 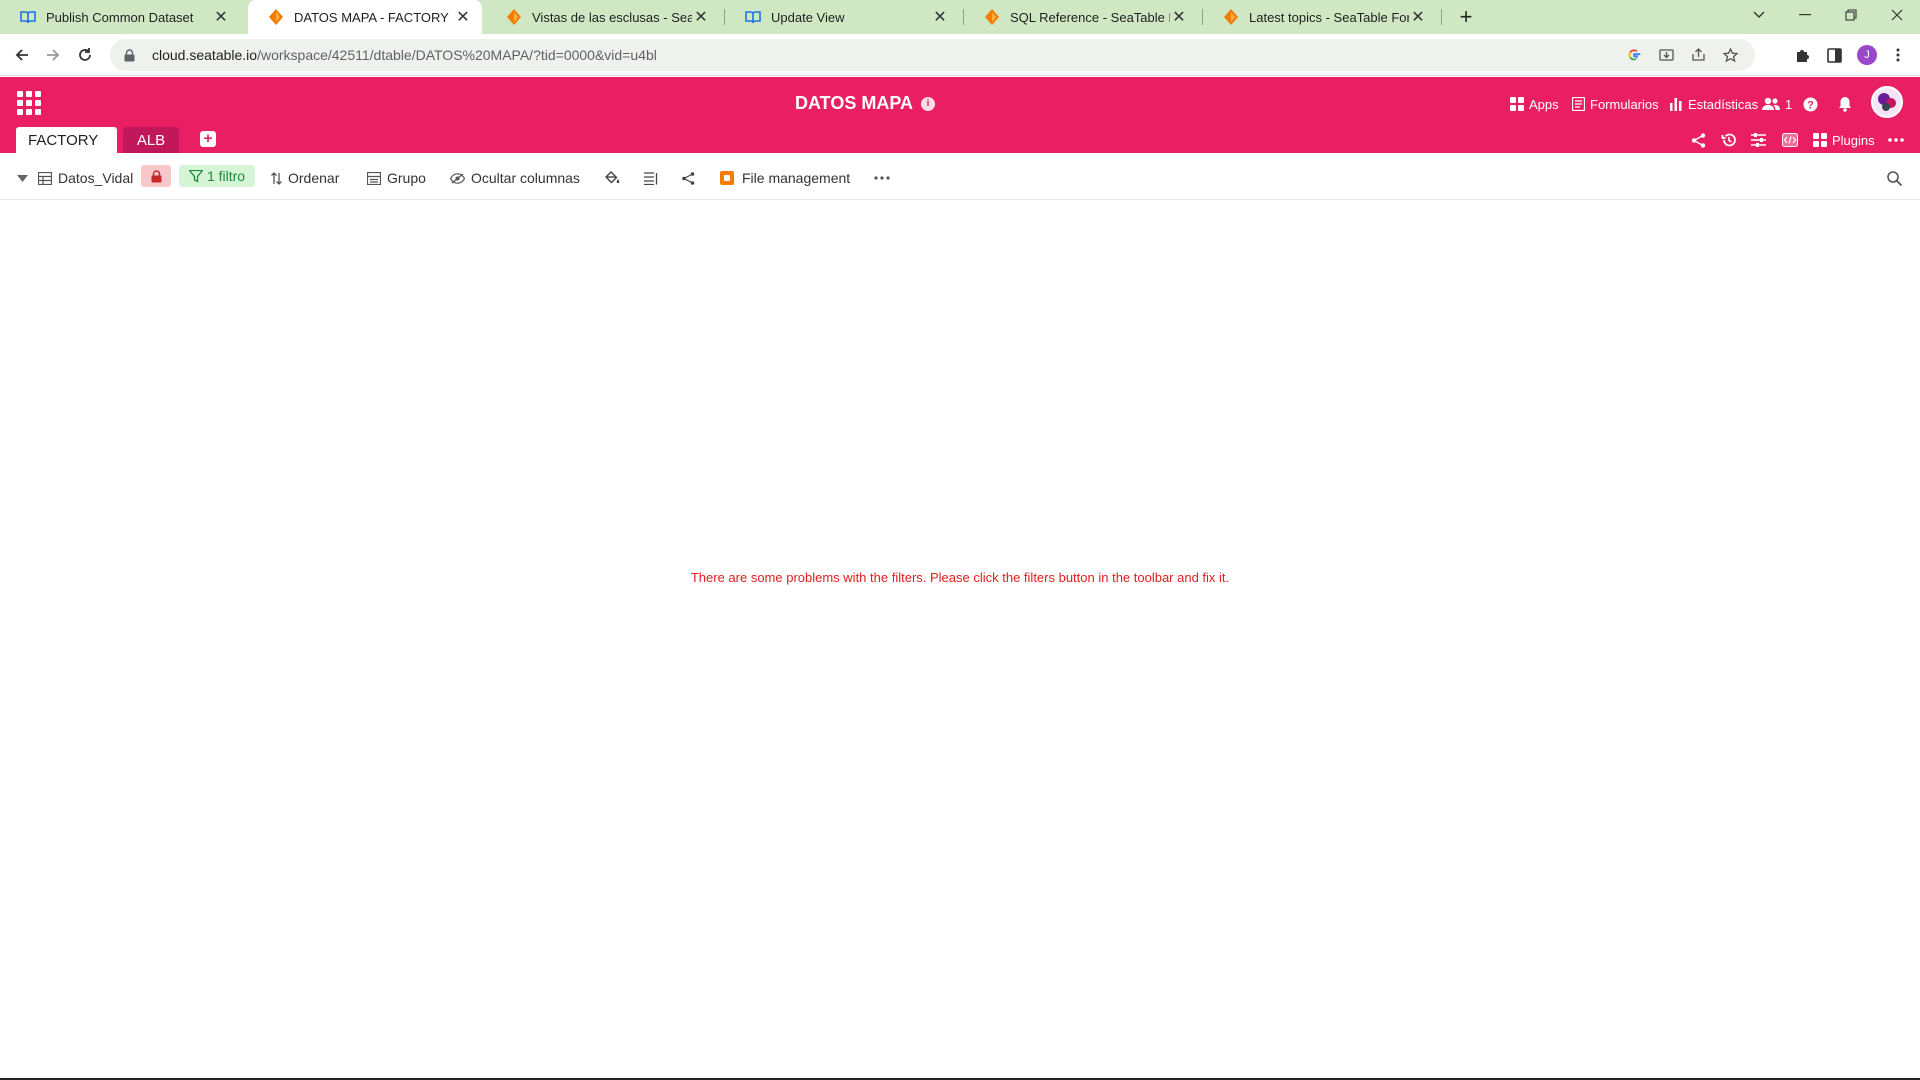 I want to click on sort-button: Ordenar, so click(x=305, y=178).